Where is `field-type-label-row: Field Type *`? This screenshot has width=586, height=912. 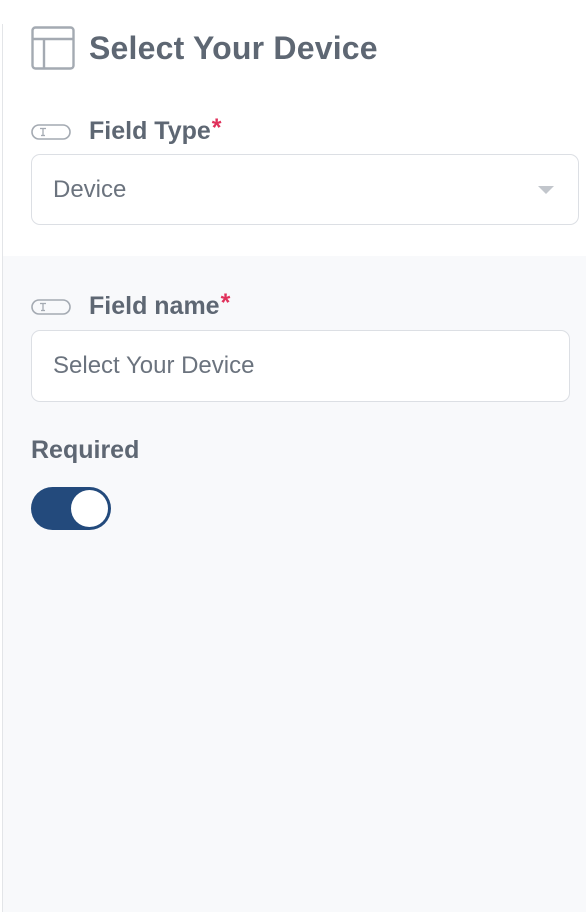 field-type-label-row: Field Type * is located at coordinates (126, 130).